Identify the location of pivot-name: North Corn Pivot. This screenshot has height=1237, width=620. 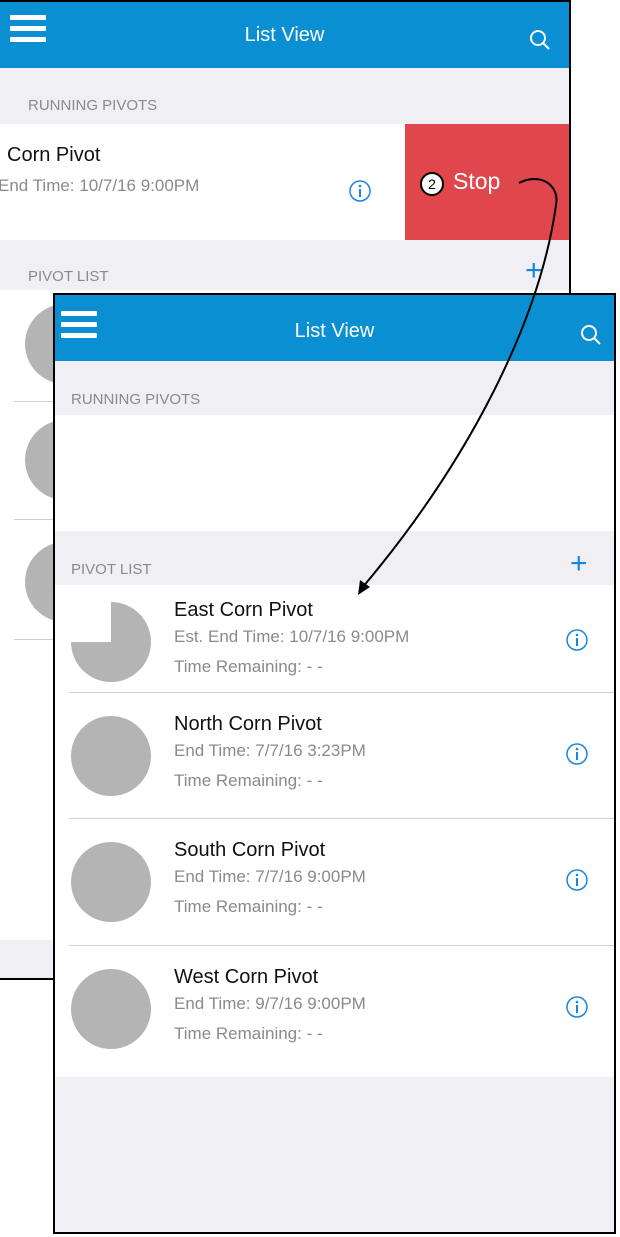
(248, 724).